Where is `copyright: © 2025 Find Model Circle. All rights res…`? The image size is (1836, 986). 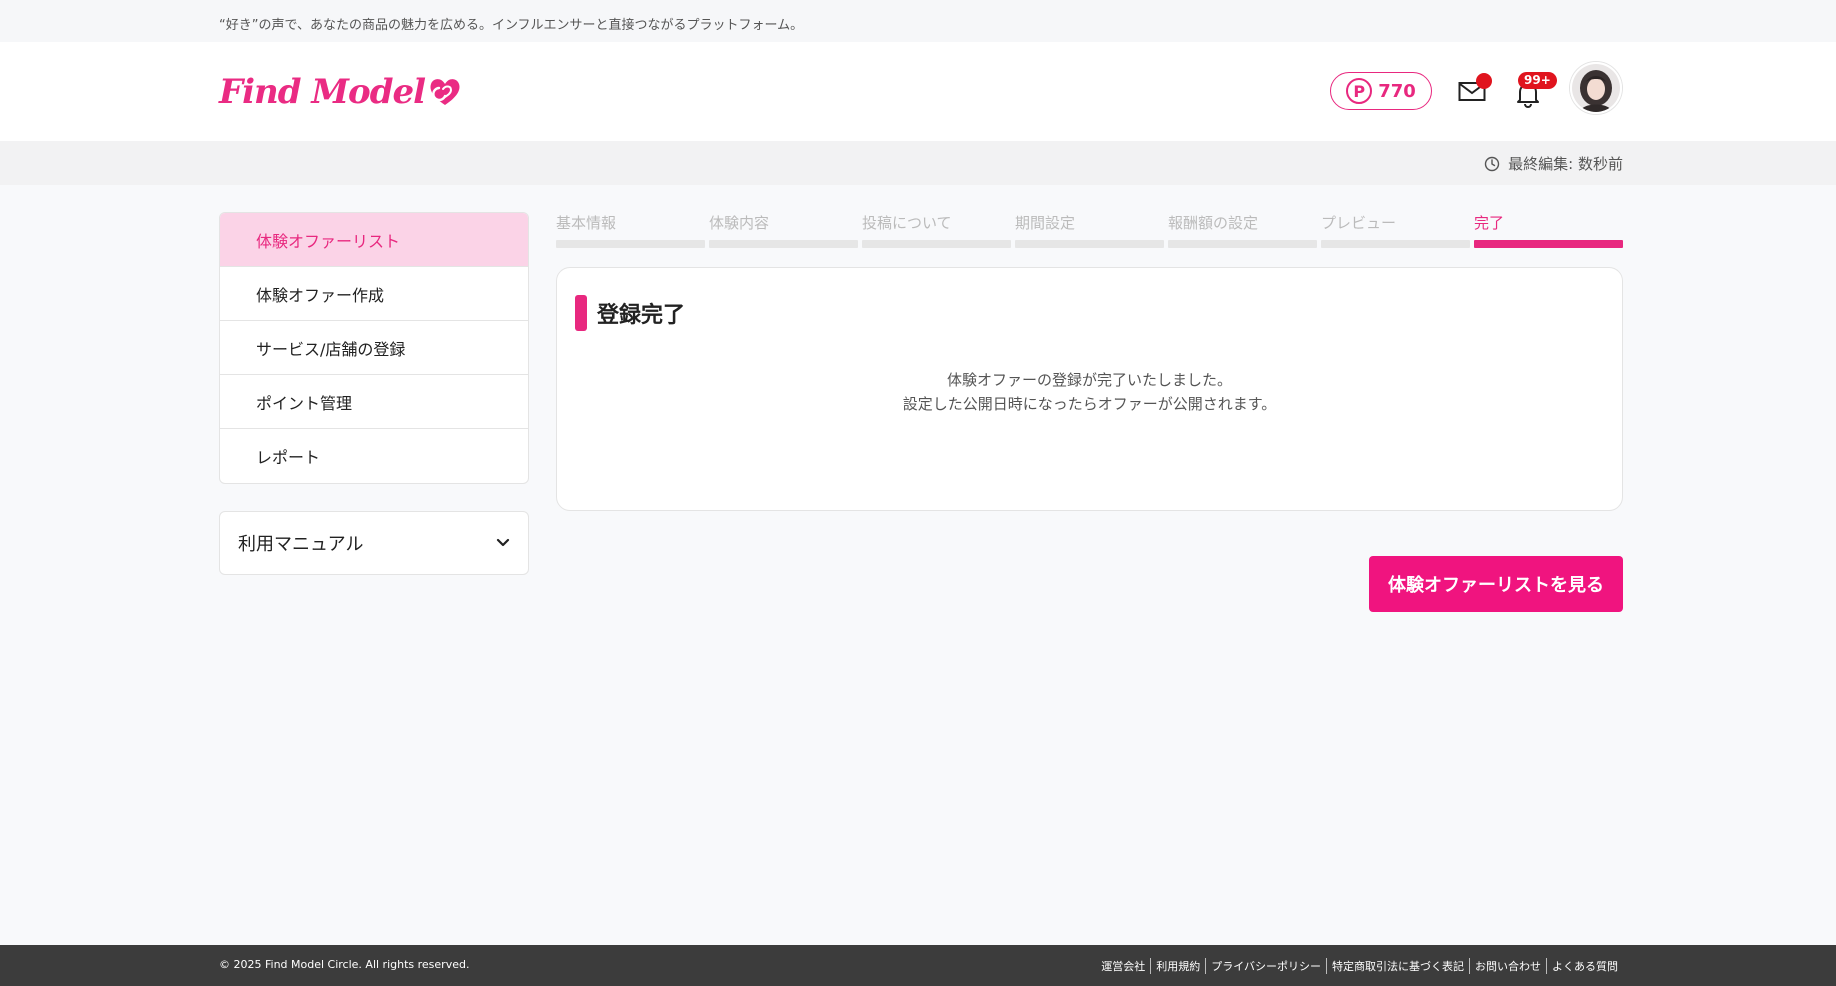 copyright: © 2025 Find Model Circle. All rights res… is located at coordinates (344, 964).